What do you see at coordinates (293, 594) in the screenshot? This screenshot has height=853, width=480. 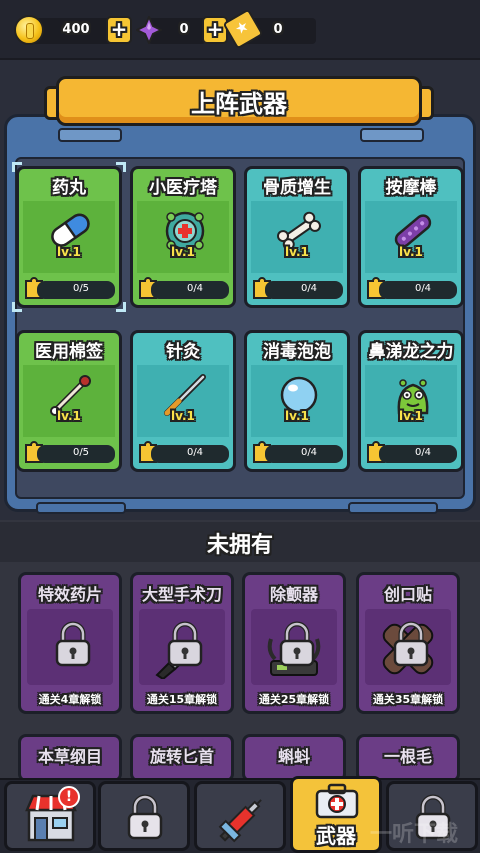 I see `locked-weapon-name: 除颤器` at bounding box center [293, 594].